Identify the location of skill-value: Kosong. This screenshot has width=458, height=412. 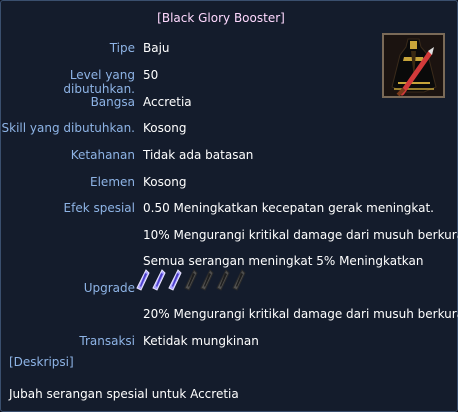
(165, 128).